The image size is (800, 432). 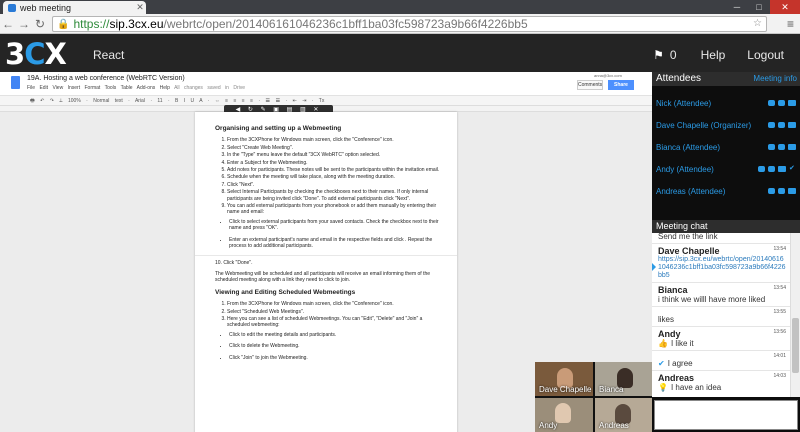 What do you see at coordinates (722, 334) in the screenshot?
I see `chat-message-header: Andy 13:56` at bounding box center [722, 334].